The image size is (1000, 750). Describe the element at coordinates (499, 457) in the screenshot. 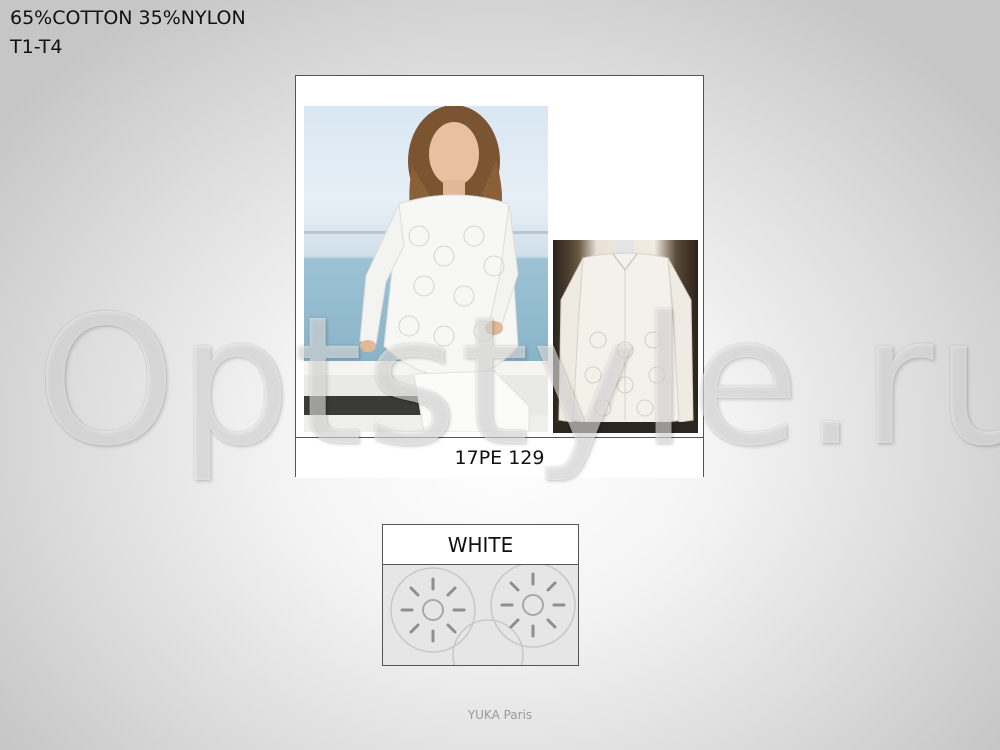

I see `style-code: 17PE 129` at that location.